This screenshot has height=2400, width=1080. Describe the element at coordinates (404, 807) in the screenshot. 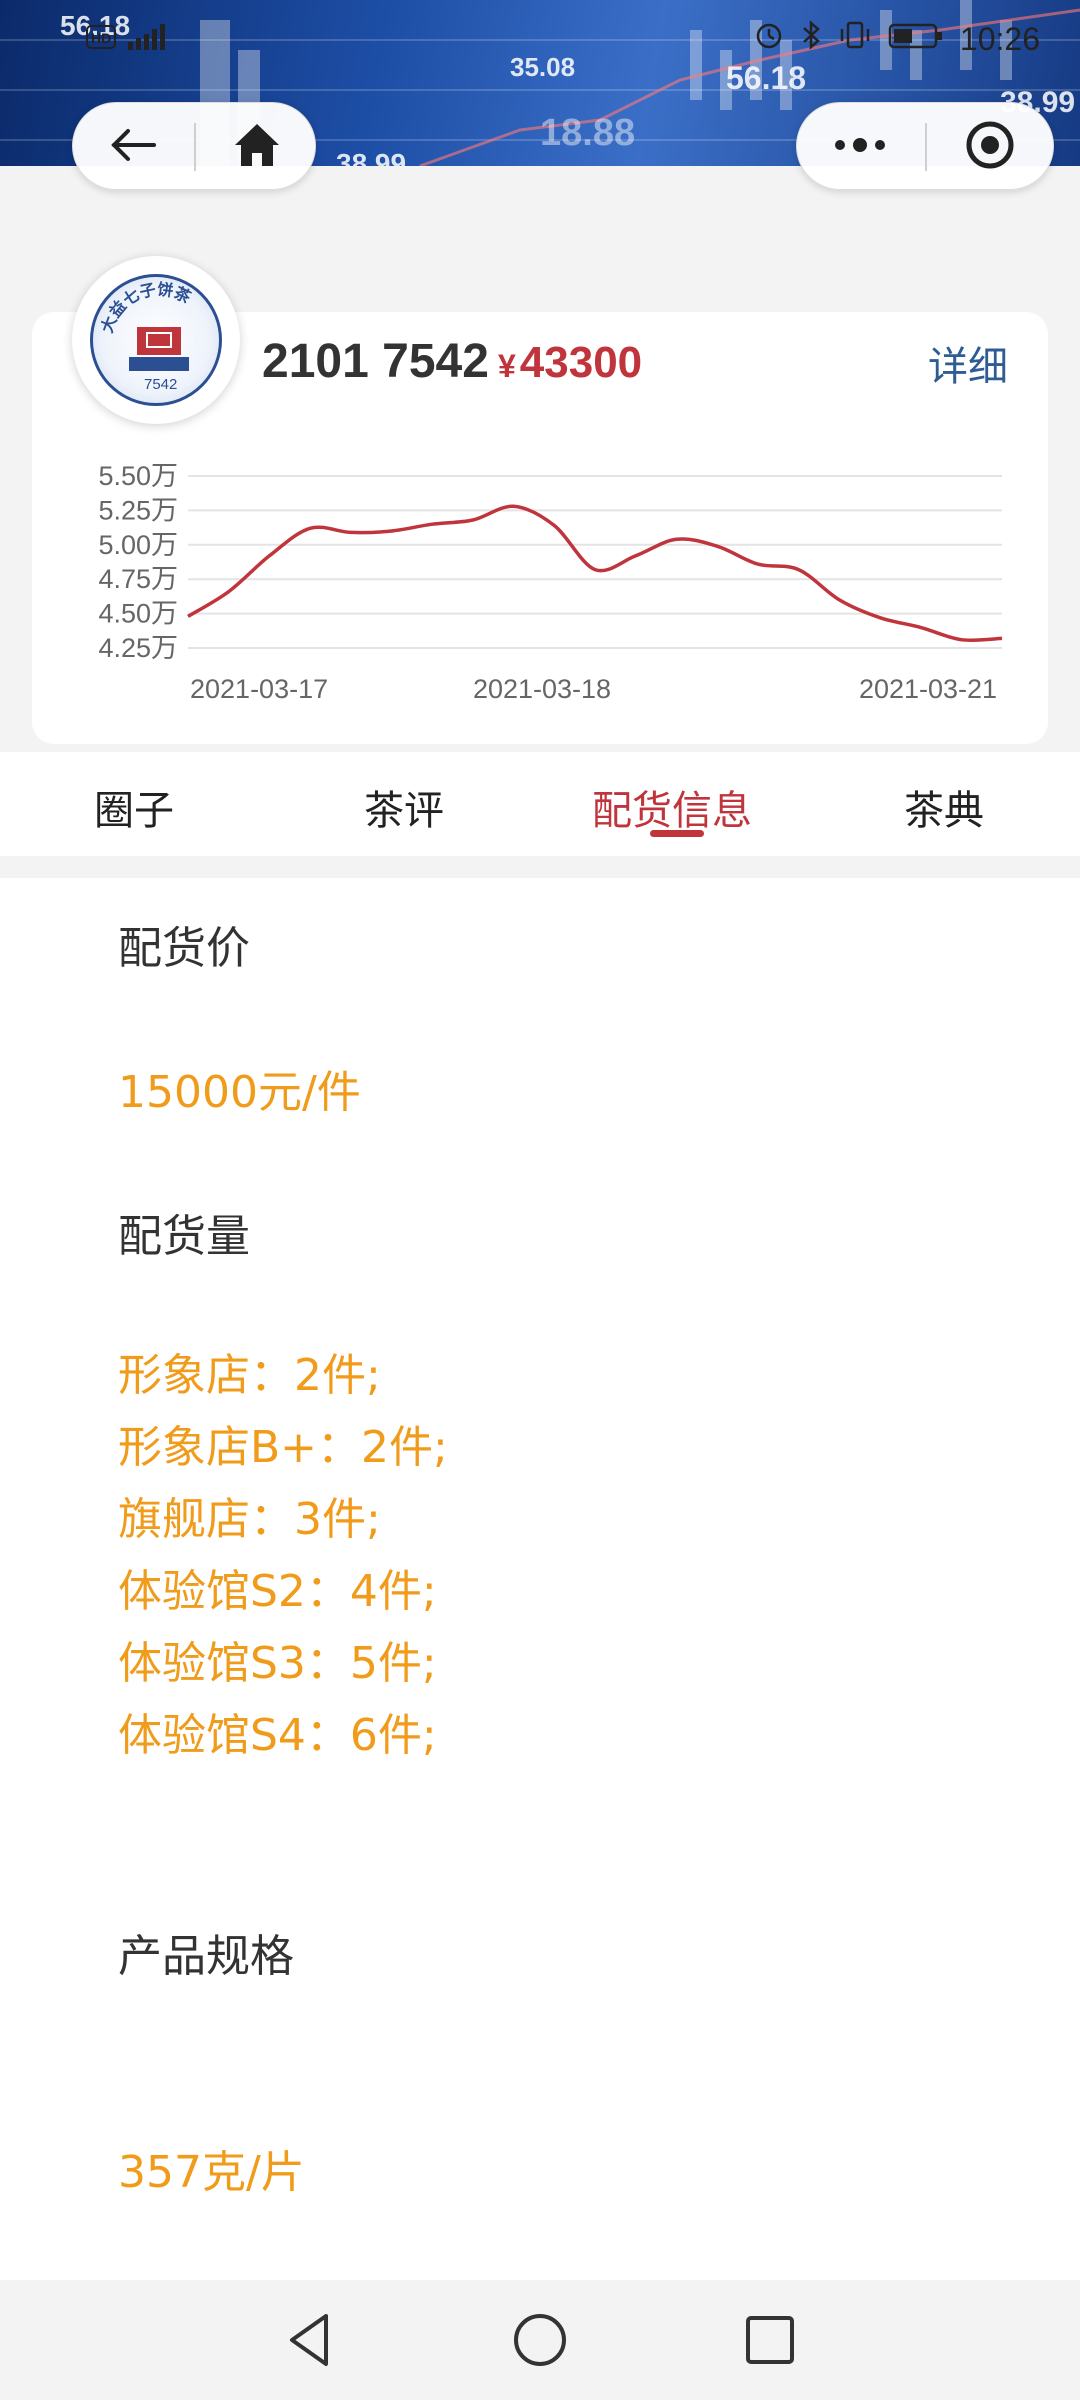

I see `tab-tea-review: 茶评` at that location.